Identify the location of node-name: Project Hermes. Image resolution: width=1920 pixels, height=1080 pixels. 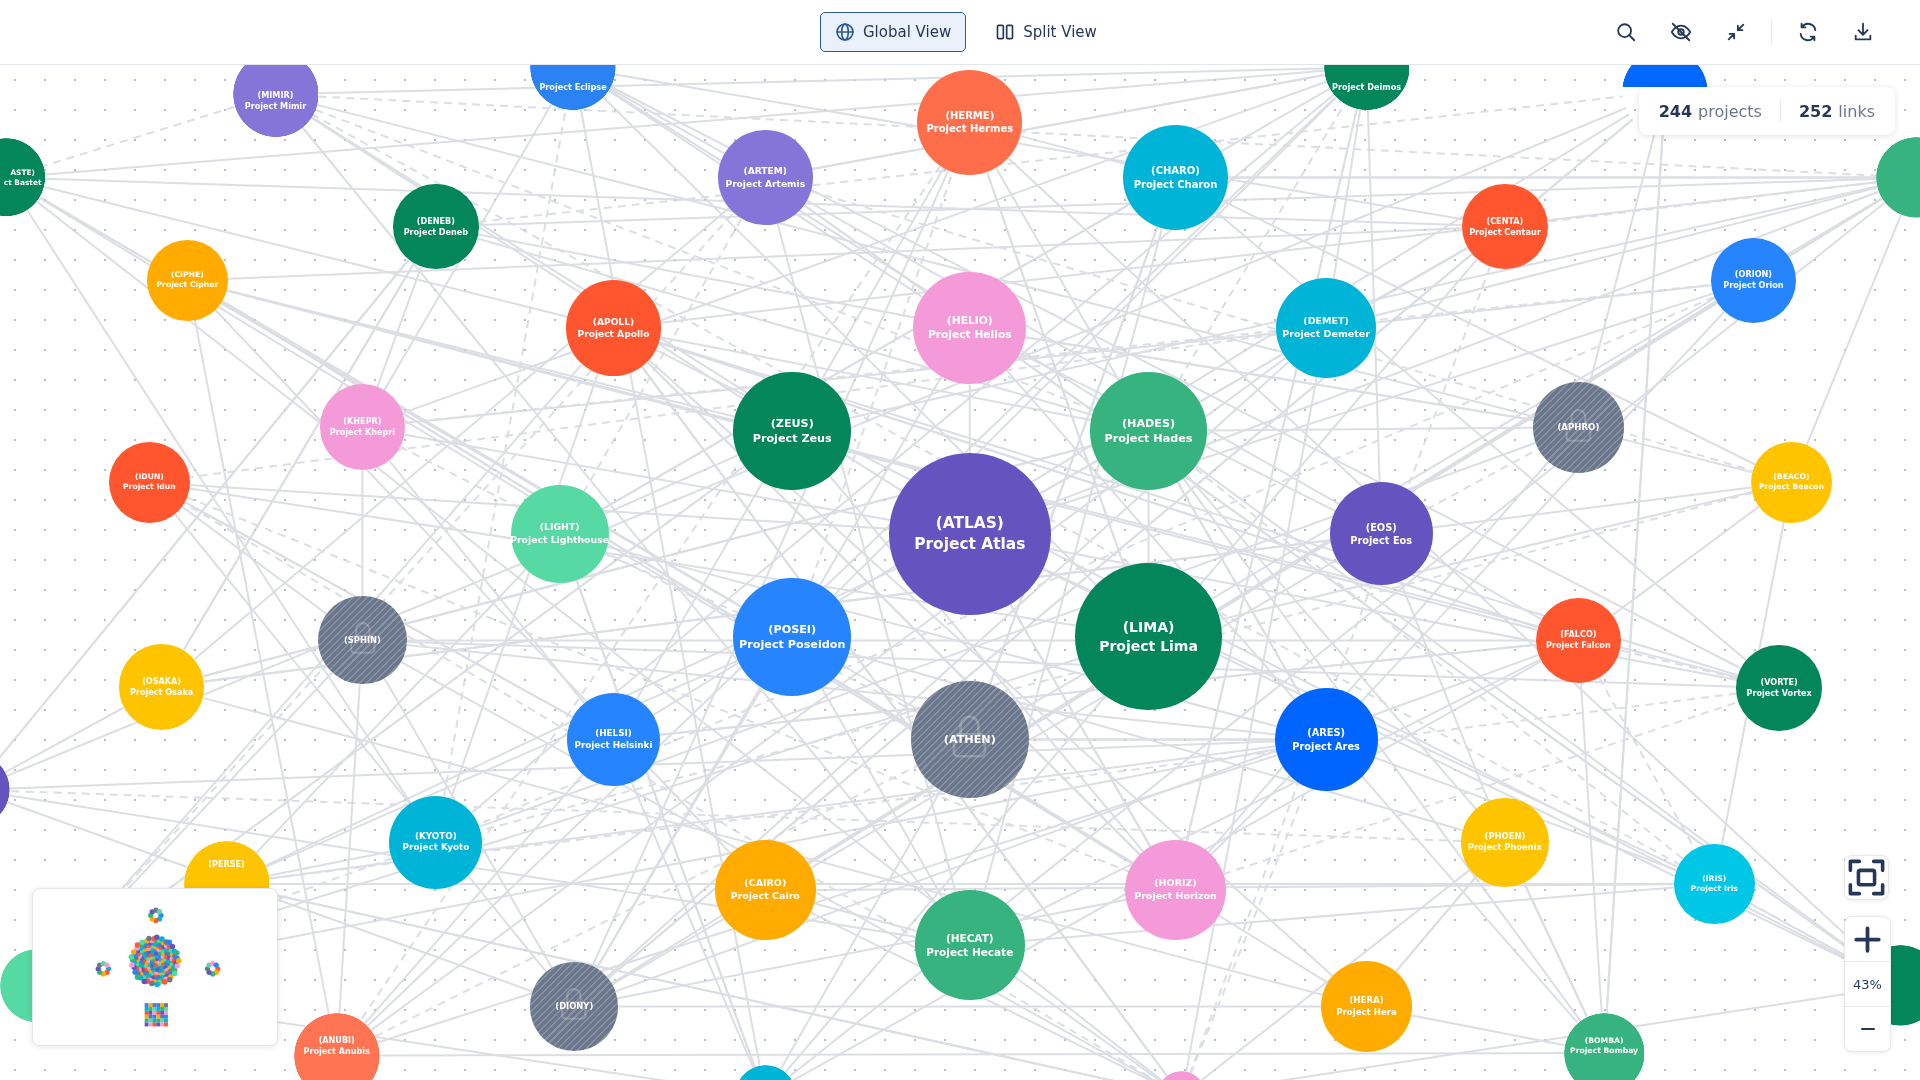
(970, 129).